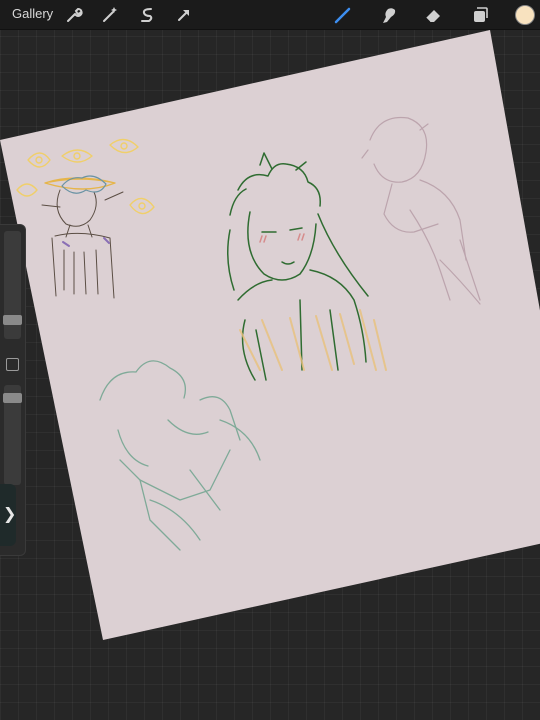 Image resolution: width=540 pixels, height=720 pixels. Describe the element at coordinates (12, 364) in the screenshot. I see `modify-button` at that location.